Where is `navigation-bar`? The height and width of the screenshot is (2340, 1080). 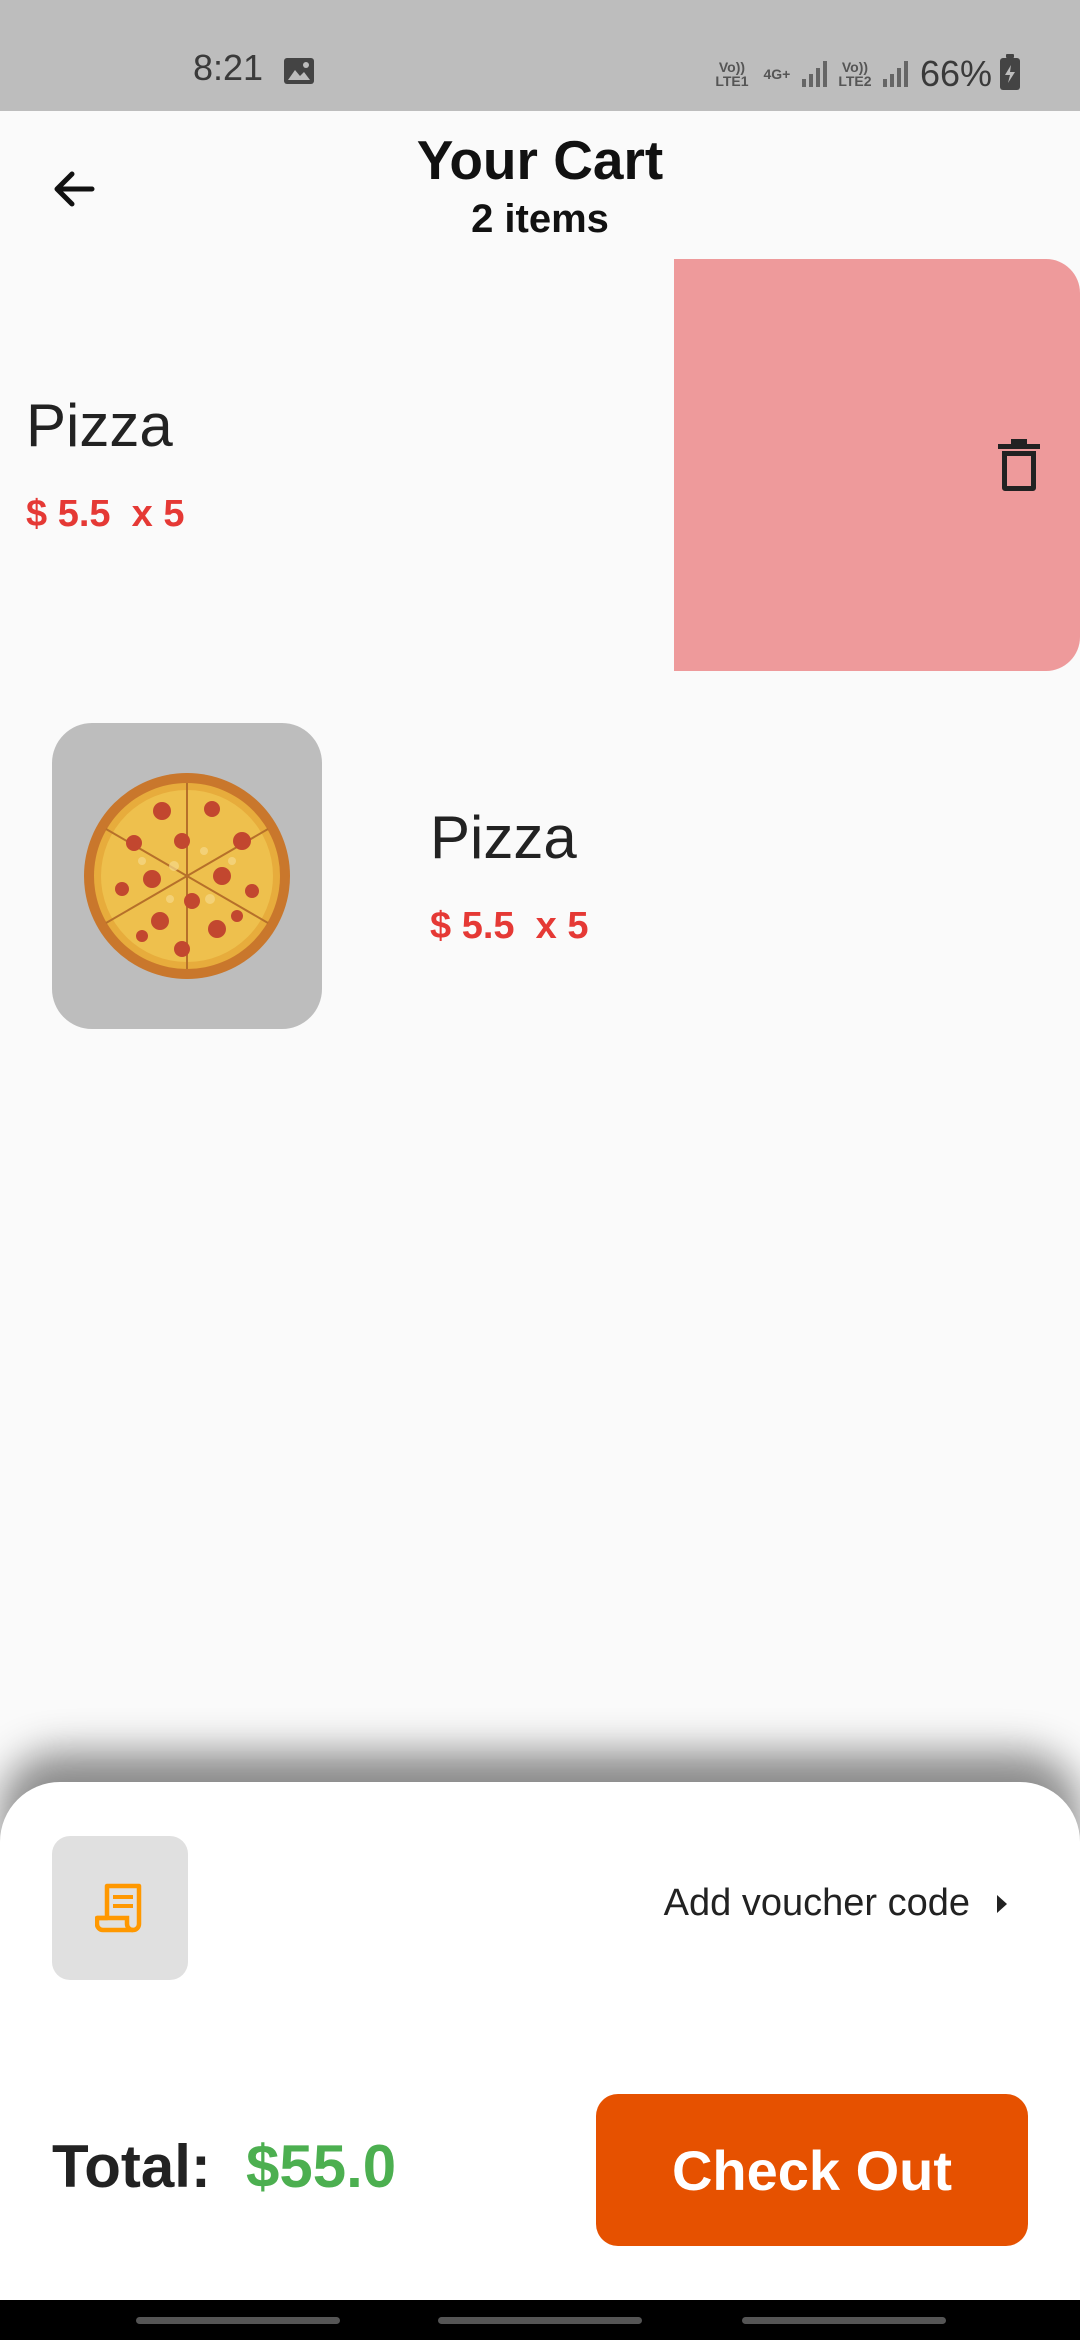
navigation-bar is located at coordinates (540, 2320).